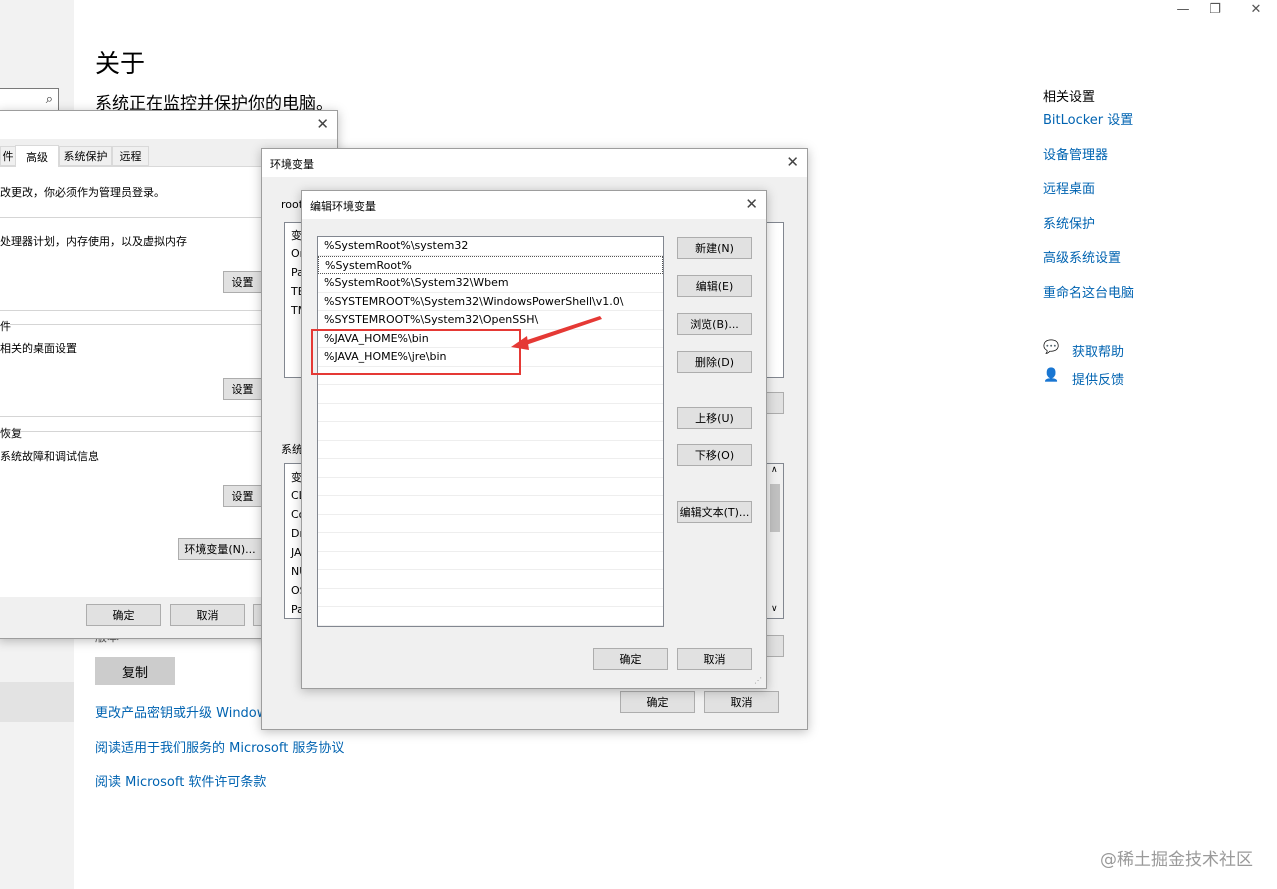  What do you see at coordinates (242, 282) in the screenshot?
I see `performance-settings-button: 设置` at bounding box center [242, 282].